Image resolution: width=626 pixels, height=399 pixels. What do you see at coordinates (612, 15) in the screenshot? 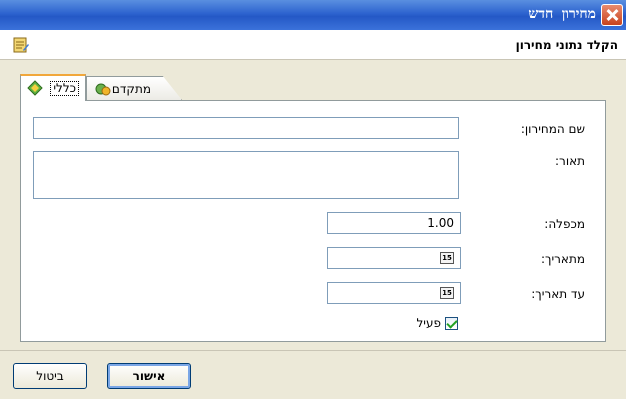
I see `close-icon` at bounding box center [612, 15].